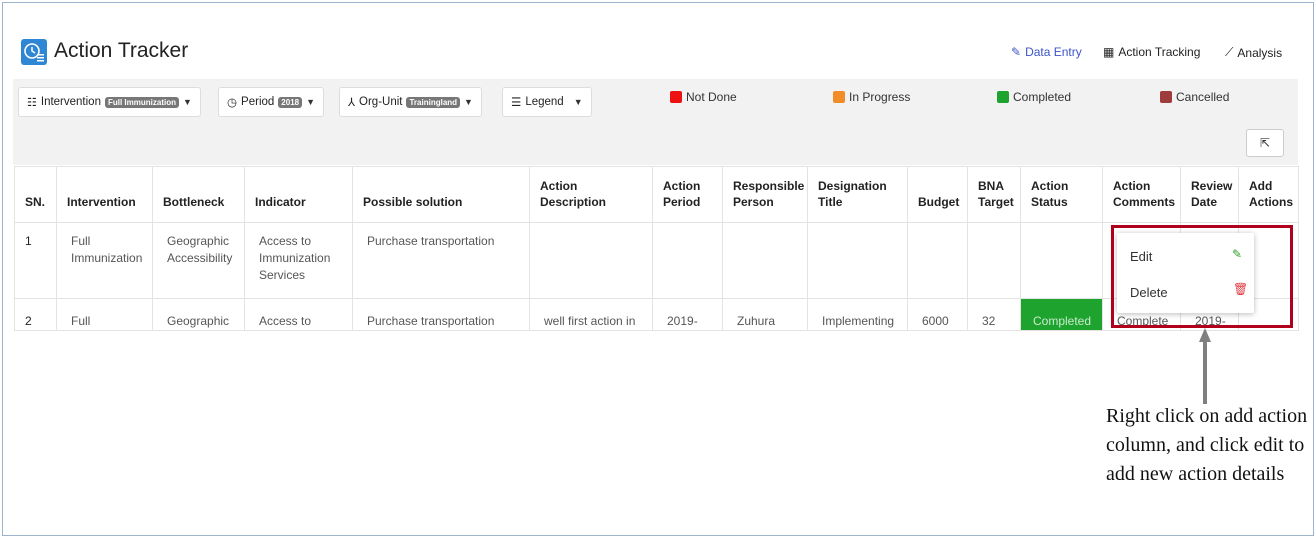 Image resolution: width=1316 pixels, height=538 pixels. Describe the element at coordinates (1205, 372) in the screenshot. I see `arrow-line` at that location.